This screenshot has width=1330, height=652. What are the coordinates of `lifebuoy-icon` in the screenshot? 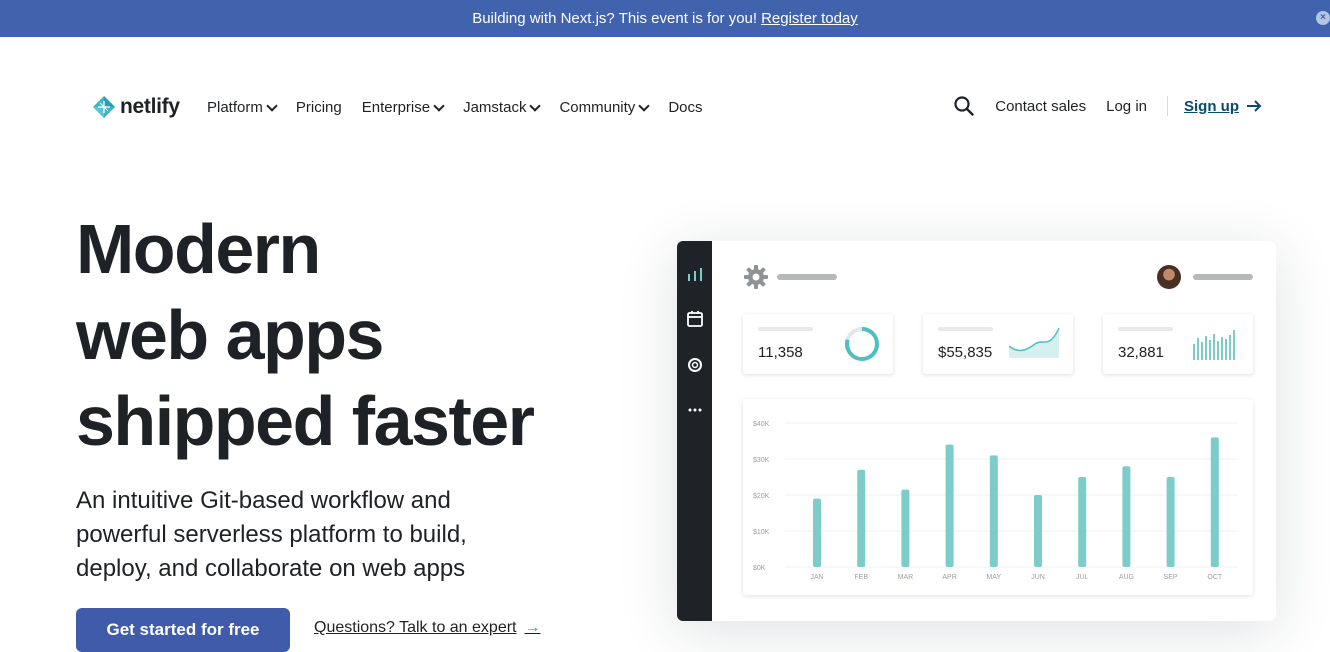 It's located at (695, 365).